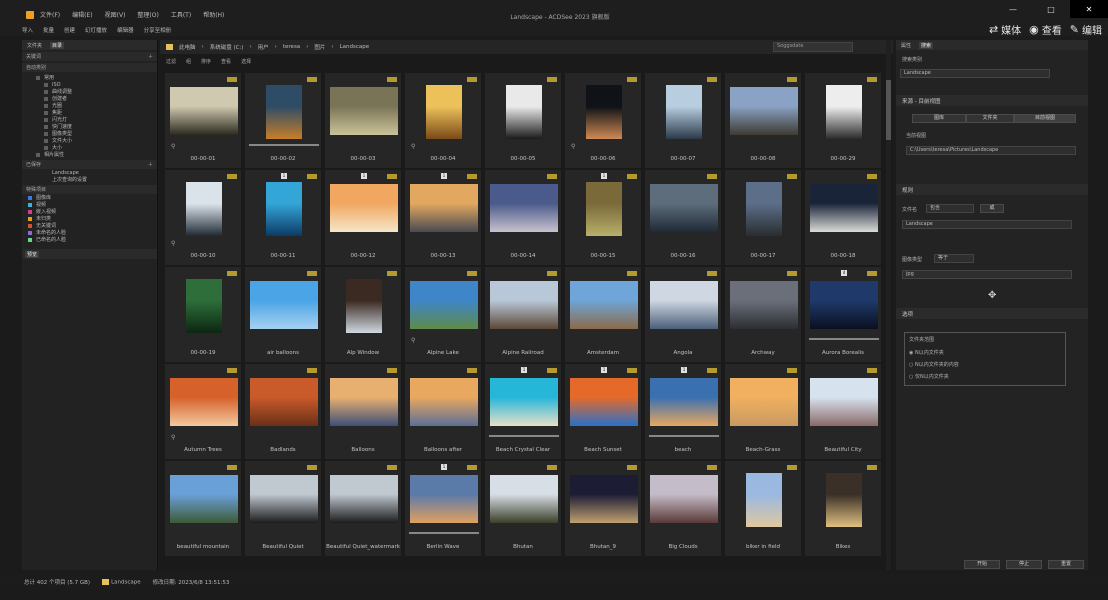 This screenshot has height=600, width=1108. I want to click on vertical-scrollbar, so click(888, 305).